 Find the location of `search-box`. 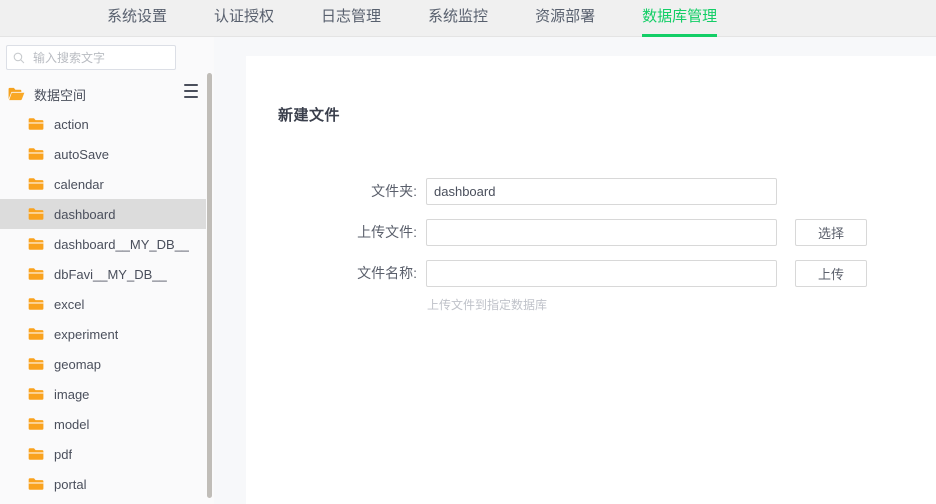

search-box is located at coordinates (91, 57).